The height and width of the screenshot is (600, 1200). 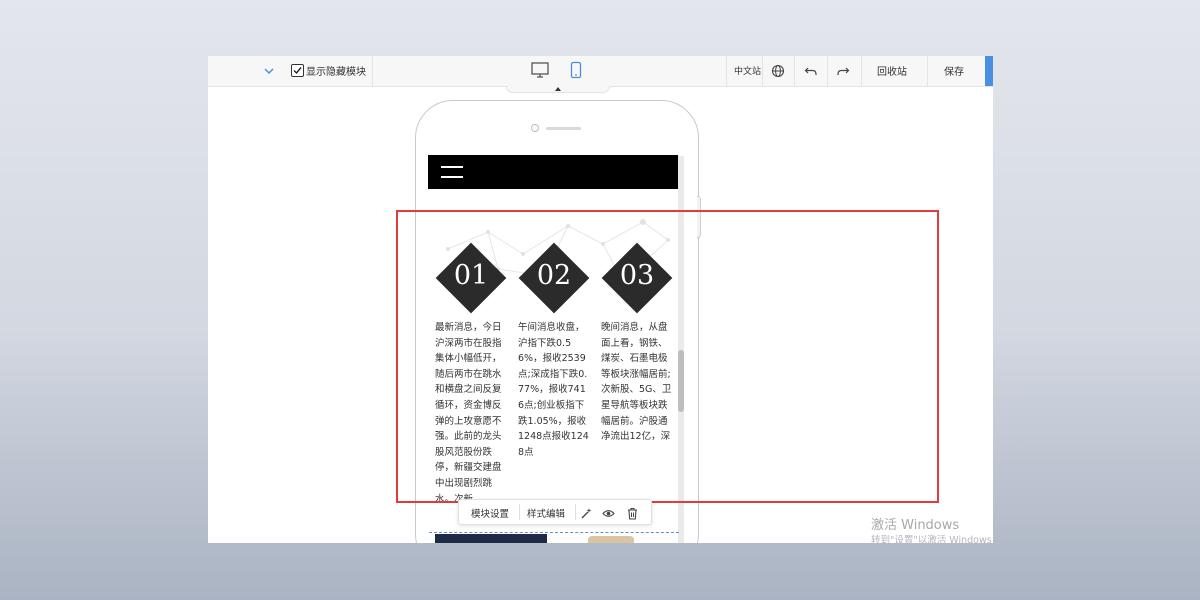 I want to click on show-hidden-label: 显示隐藏模块, so click(x=336, y=70).